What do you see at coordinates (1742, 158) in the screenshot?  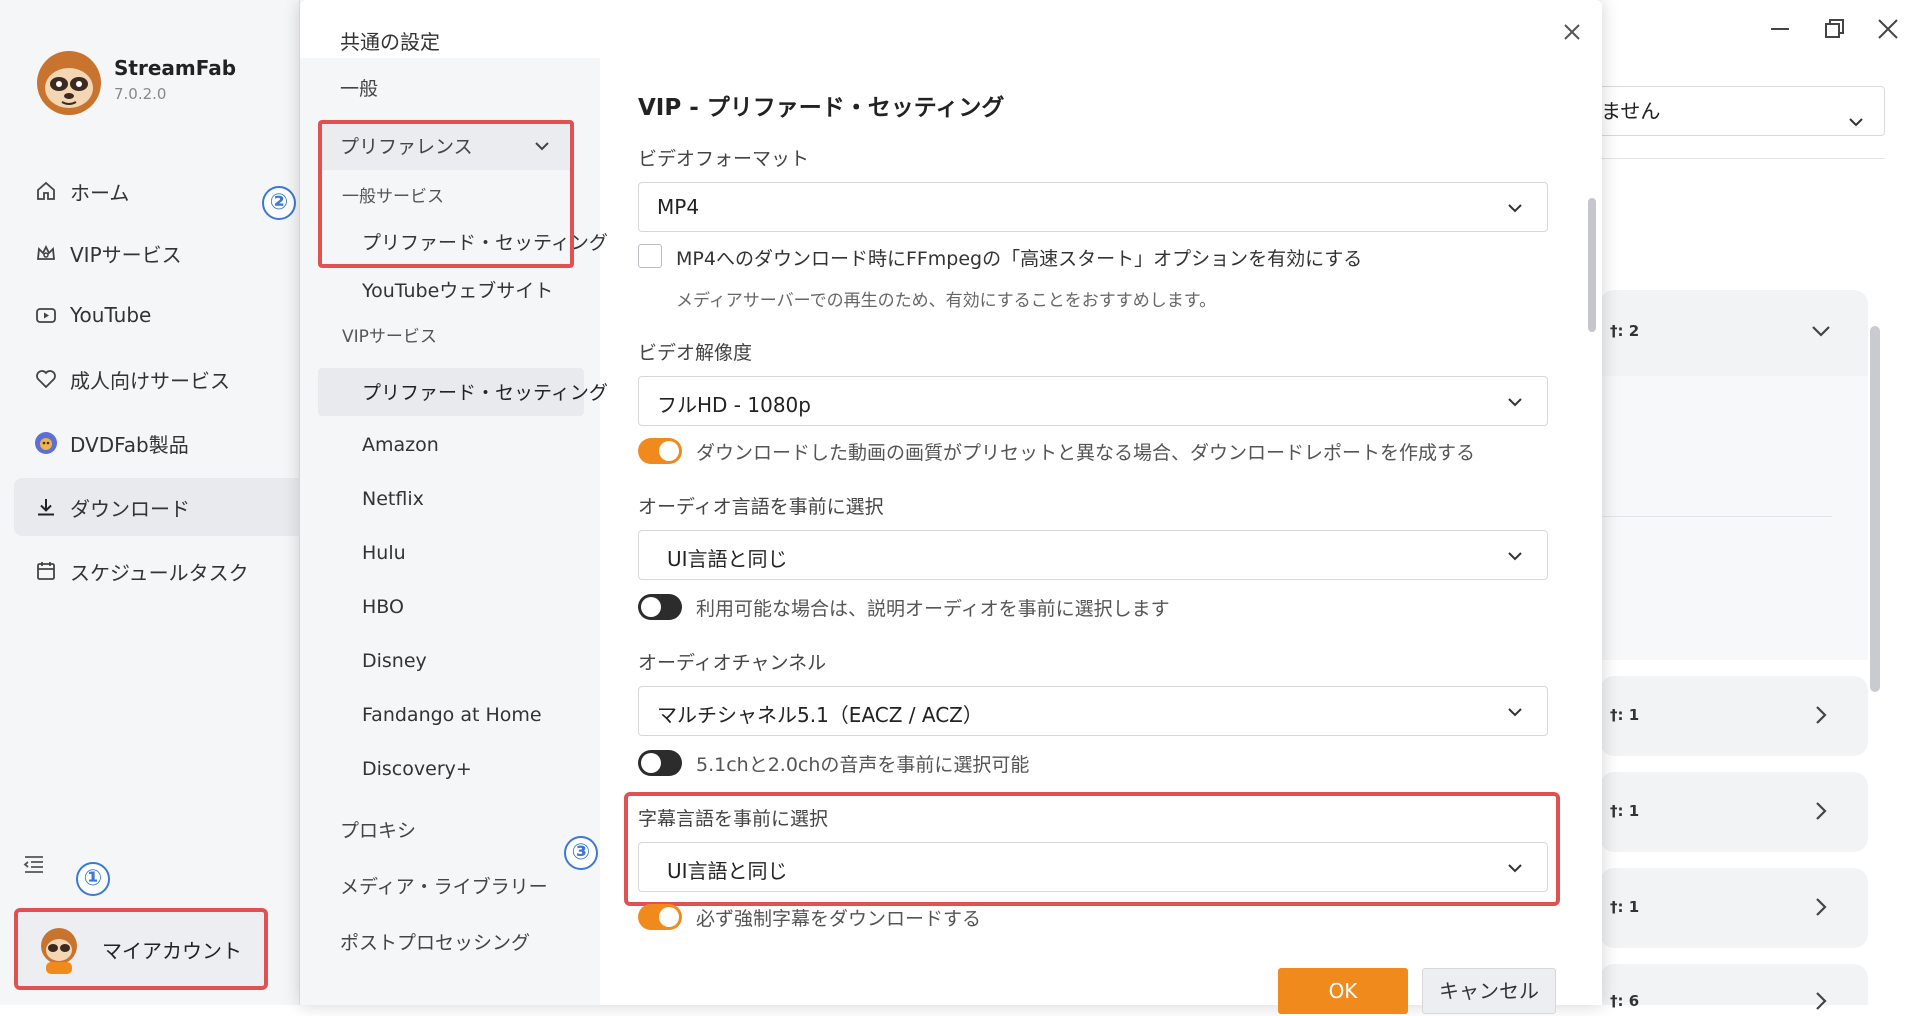 I see `divider` at bounding box center [1742, 158].